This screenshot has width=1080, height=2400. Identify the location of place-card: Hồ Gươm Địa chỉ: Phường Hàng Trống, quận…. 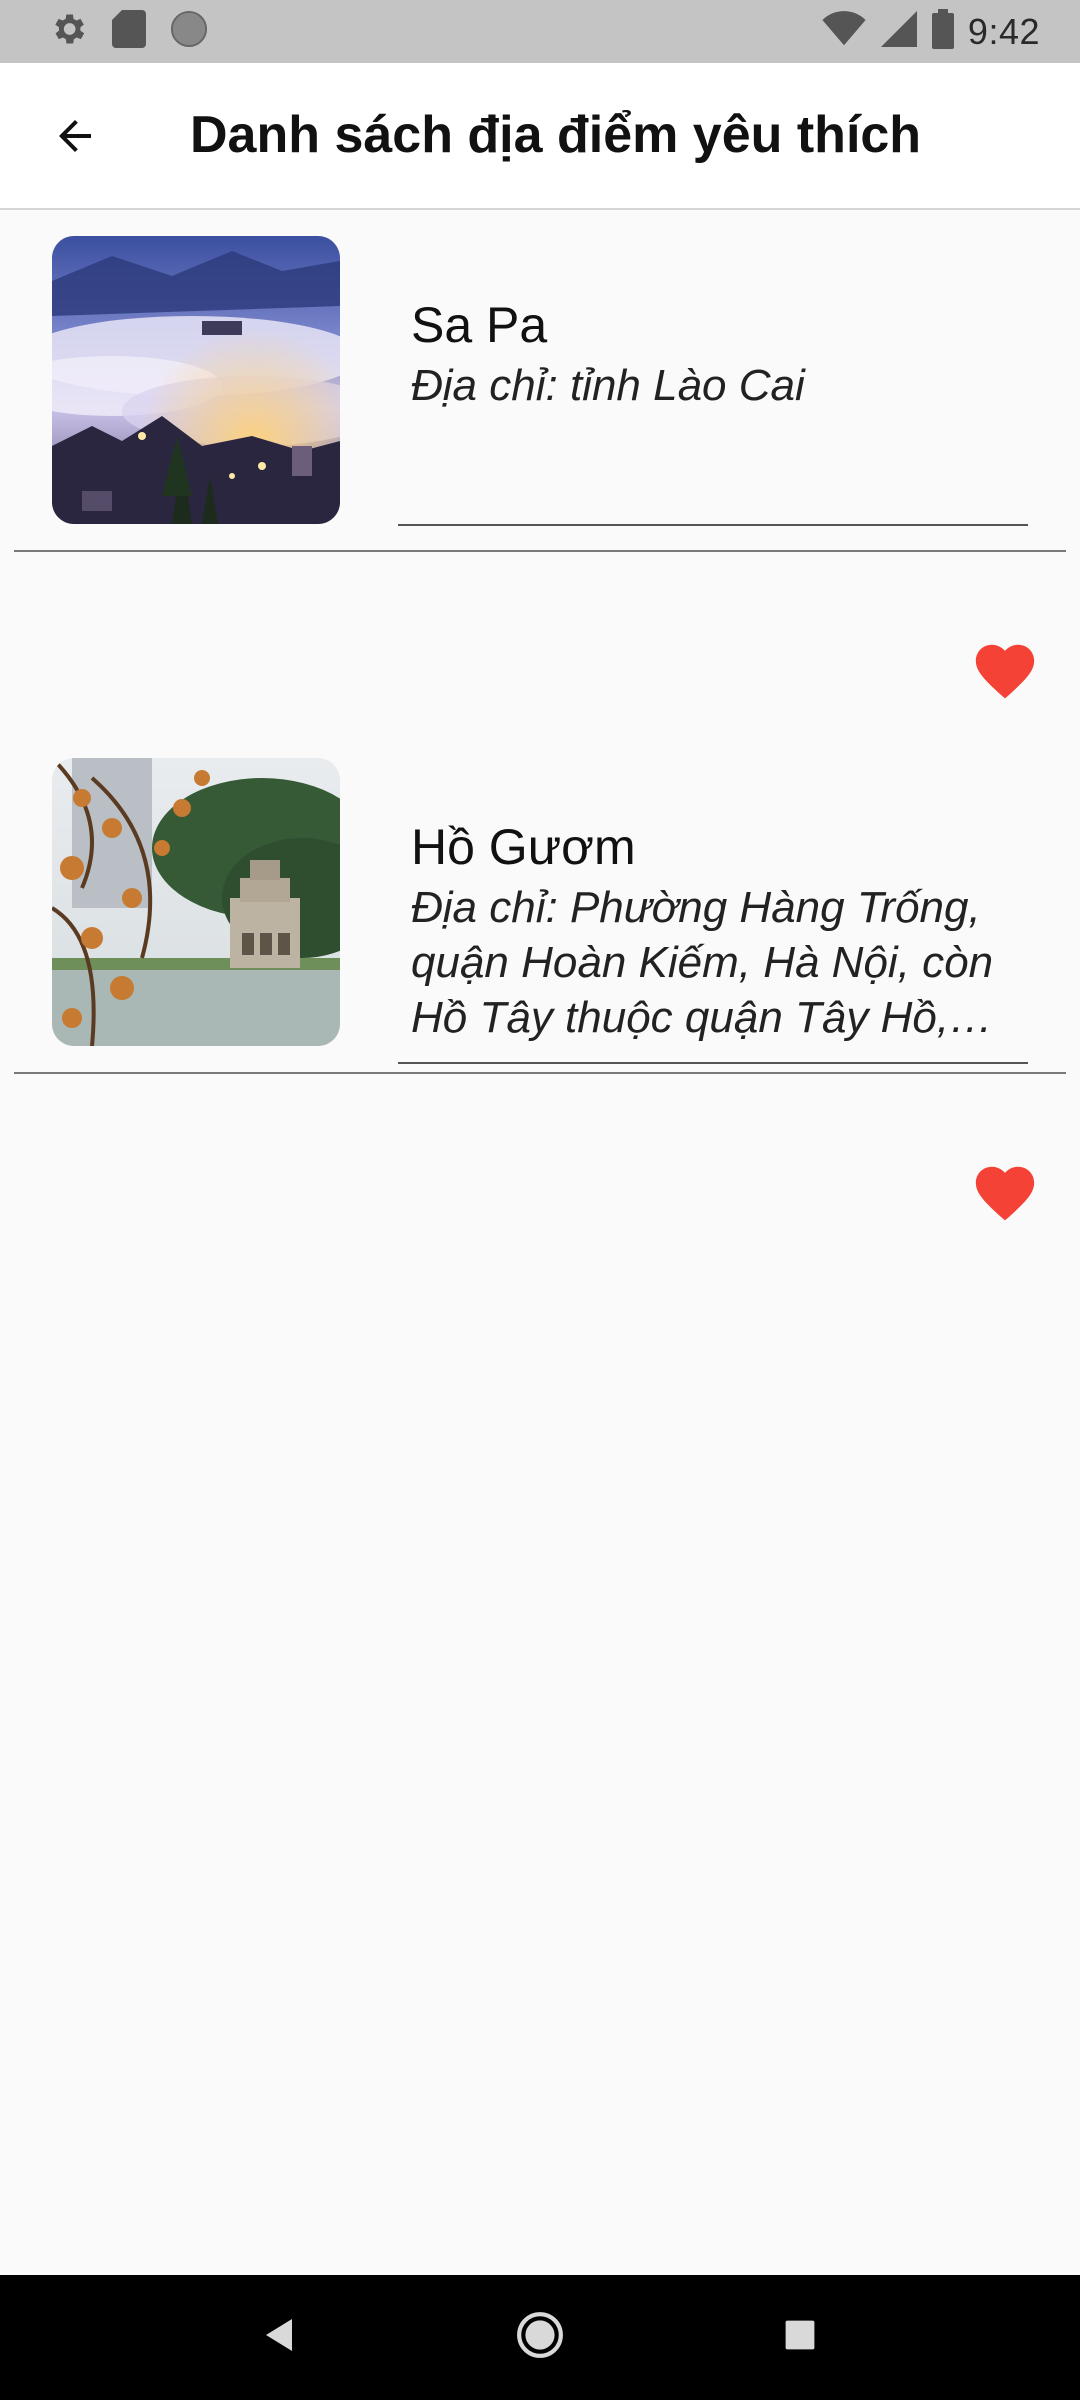
(540, 903).